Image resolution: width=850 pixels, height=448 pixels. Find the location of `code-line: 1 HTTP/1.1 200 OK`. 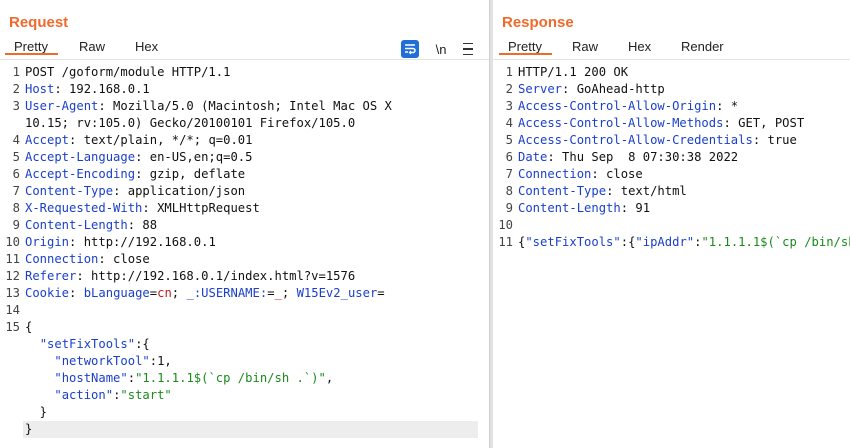

code-line: 1 HTTP/1.1 200 OK is located at coordinates (671, 72).